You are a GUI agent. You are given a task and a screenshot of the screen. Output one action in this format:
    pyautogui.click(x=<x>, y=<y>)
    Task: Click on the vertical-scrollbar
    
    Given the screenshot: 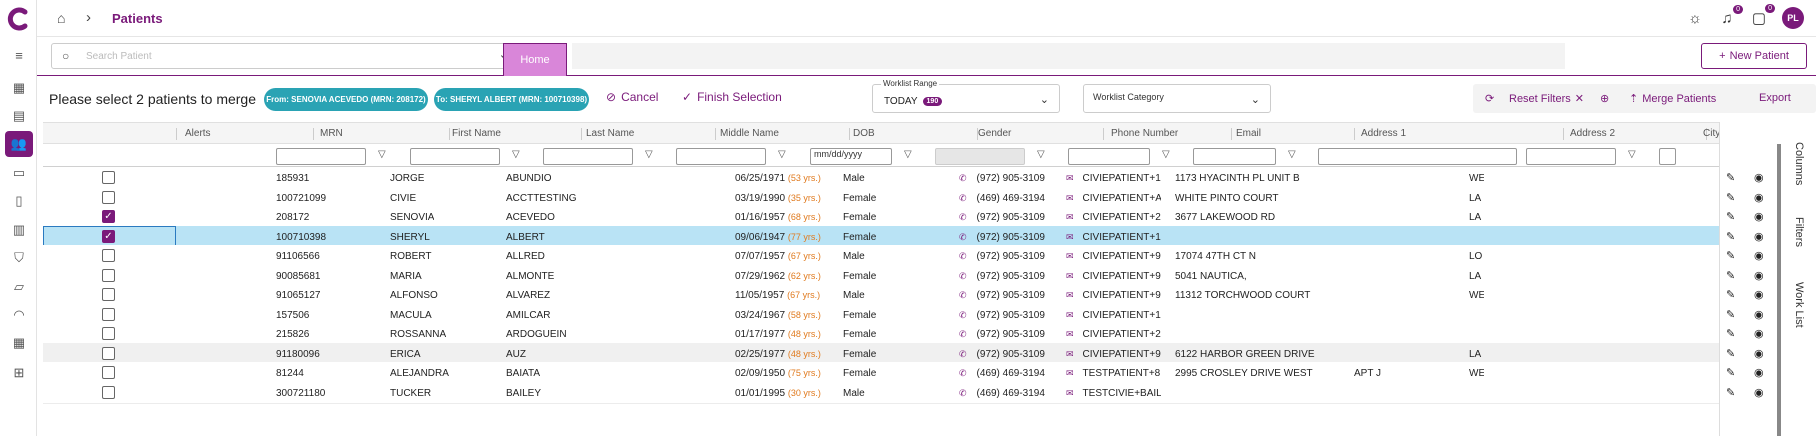 What is the action you would take?
    pyautogui.click(x=1779, y=290)
    